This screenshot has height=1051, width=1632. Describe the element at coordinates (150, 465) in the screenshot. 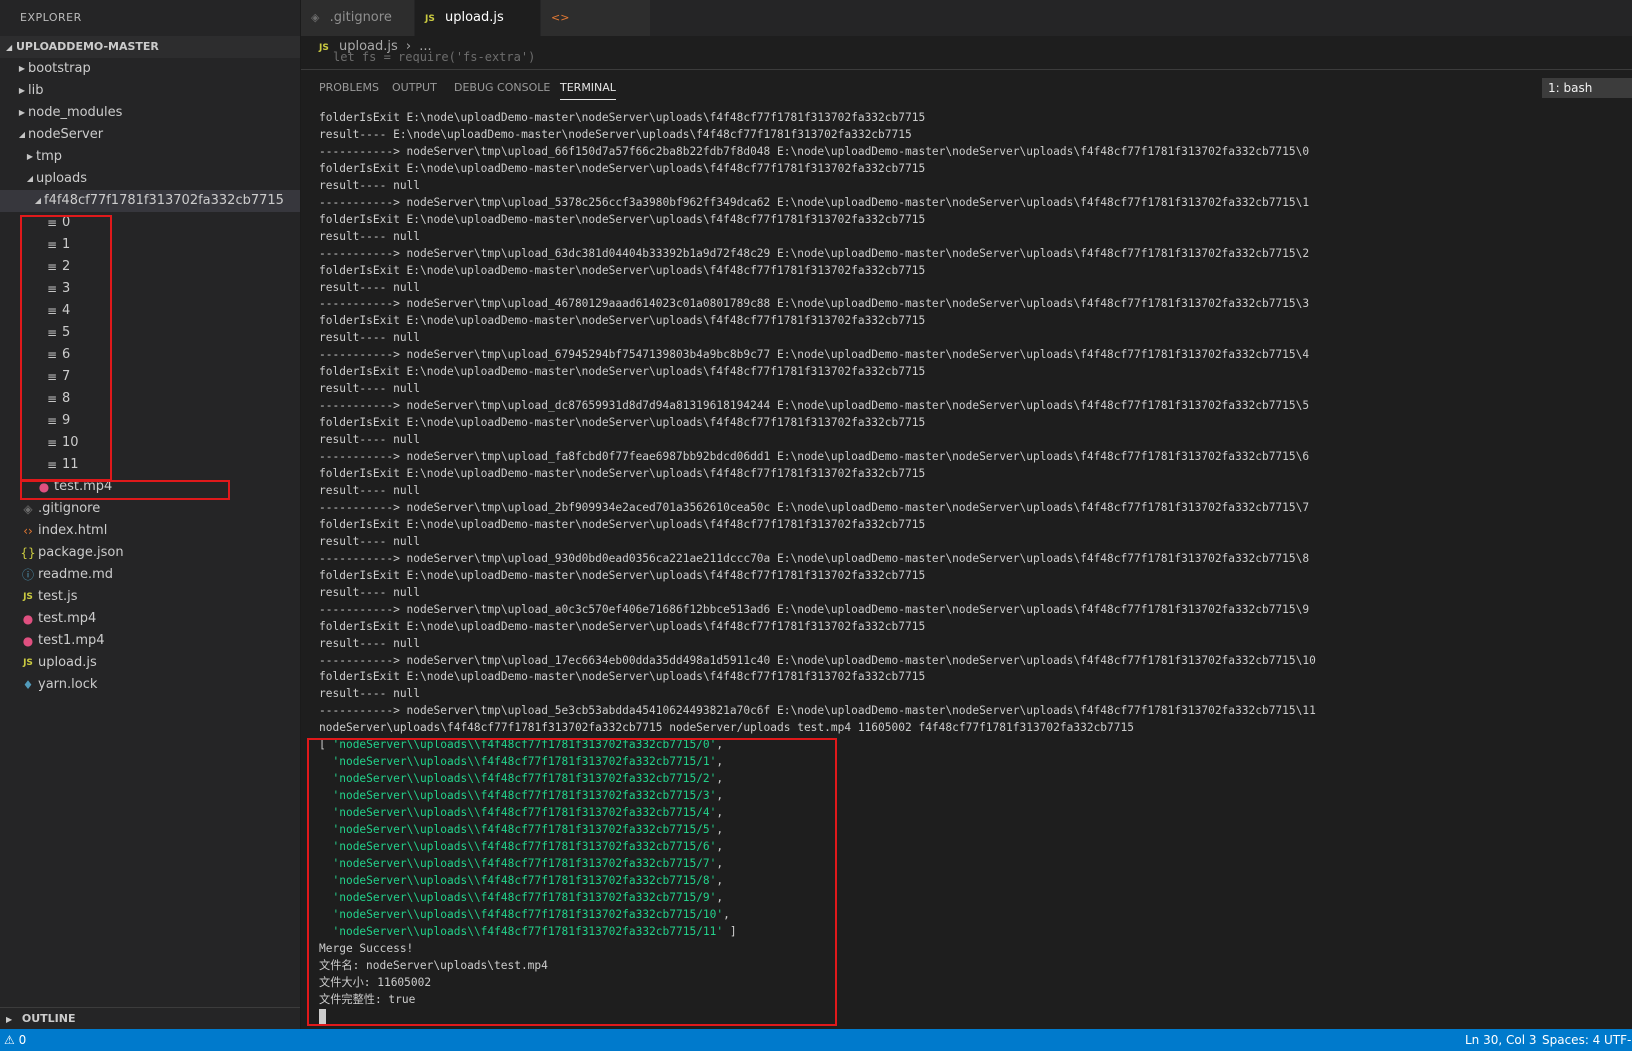

I see `tree-item: ≡ 11` at that location.